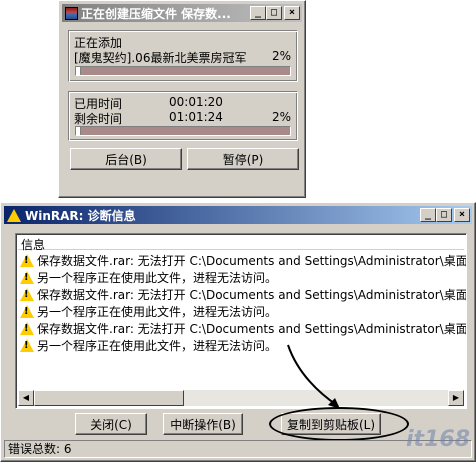 The height and width of the screenshot is (462, 476). Describe the element at coordinates (241, 244) in the screenshot. I see `column-header-info: 信息` at that location.